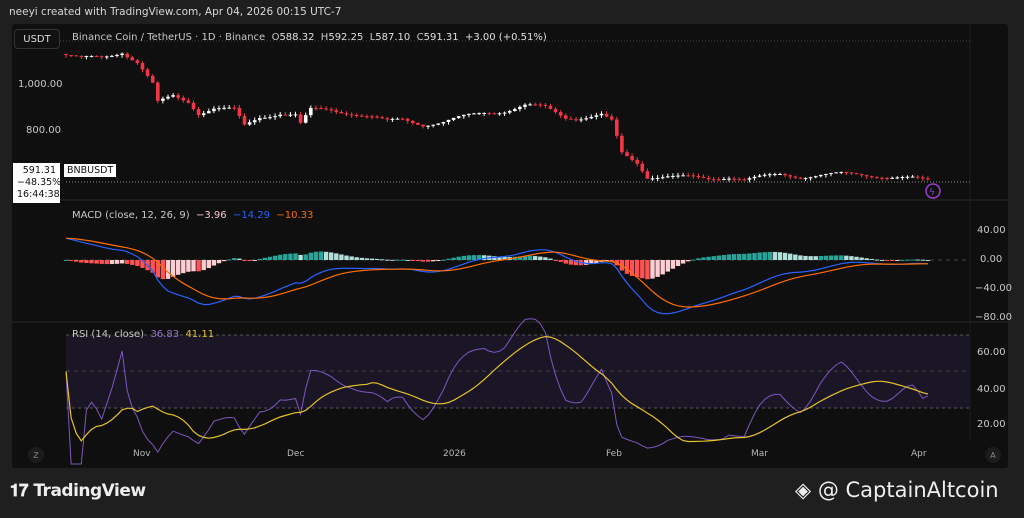  I want to click on time-tick: 2026, so click(454, 454).